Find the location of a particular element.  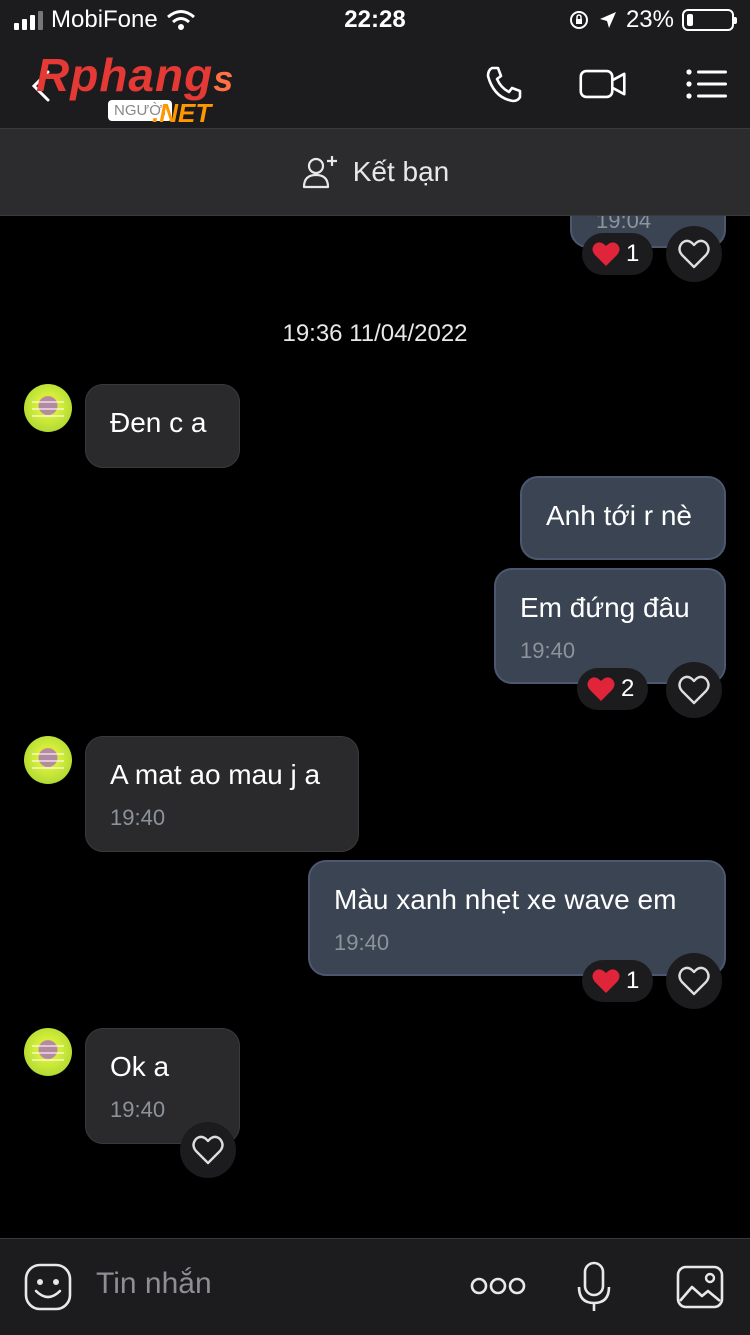

add-friend-button: Kết bạn is located at coordinates (375, 172).